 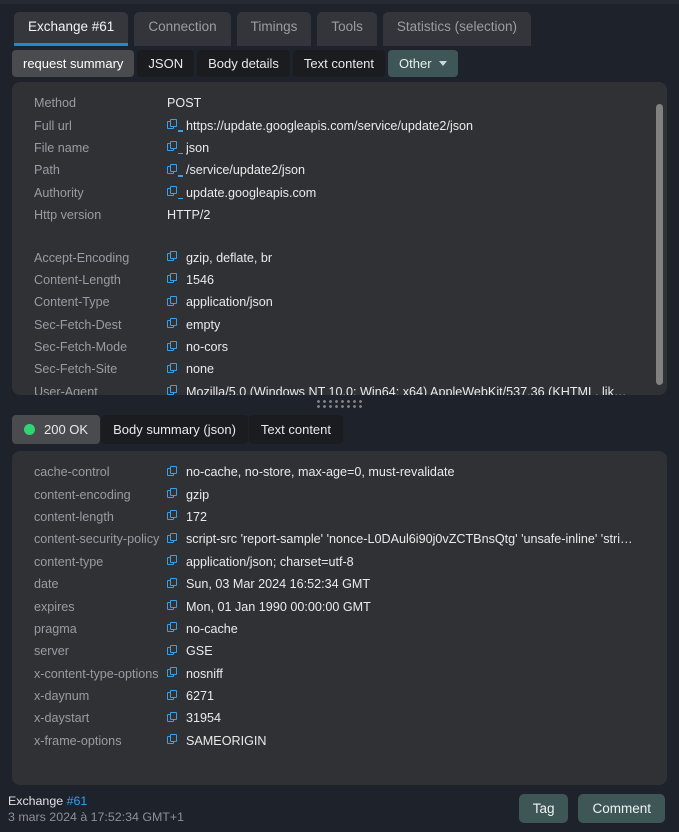 I want to click on header-row-value-text: HTTP/2, so click(x=189, y=215).